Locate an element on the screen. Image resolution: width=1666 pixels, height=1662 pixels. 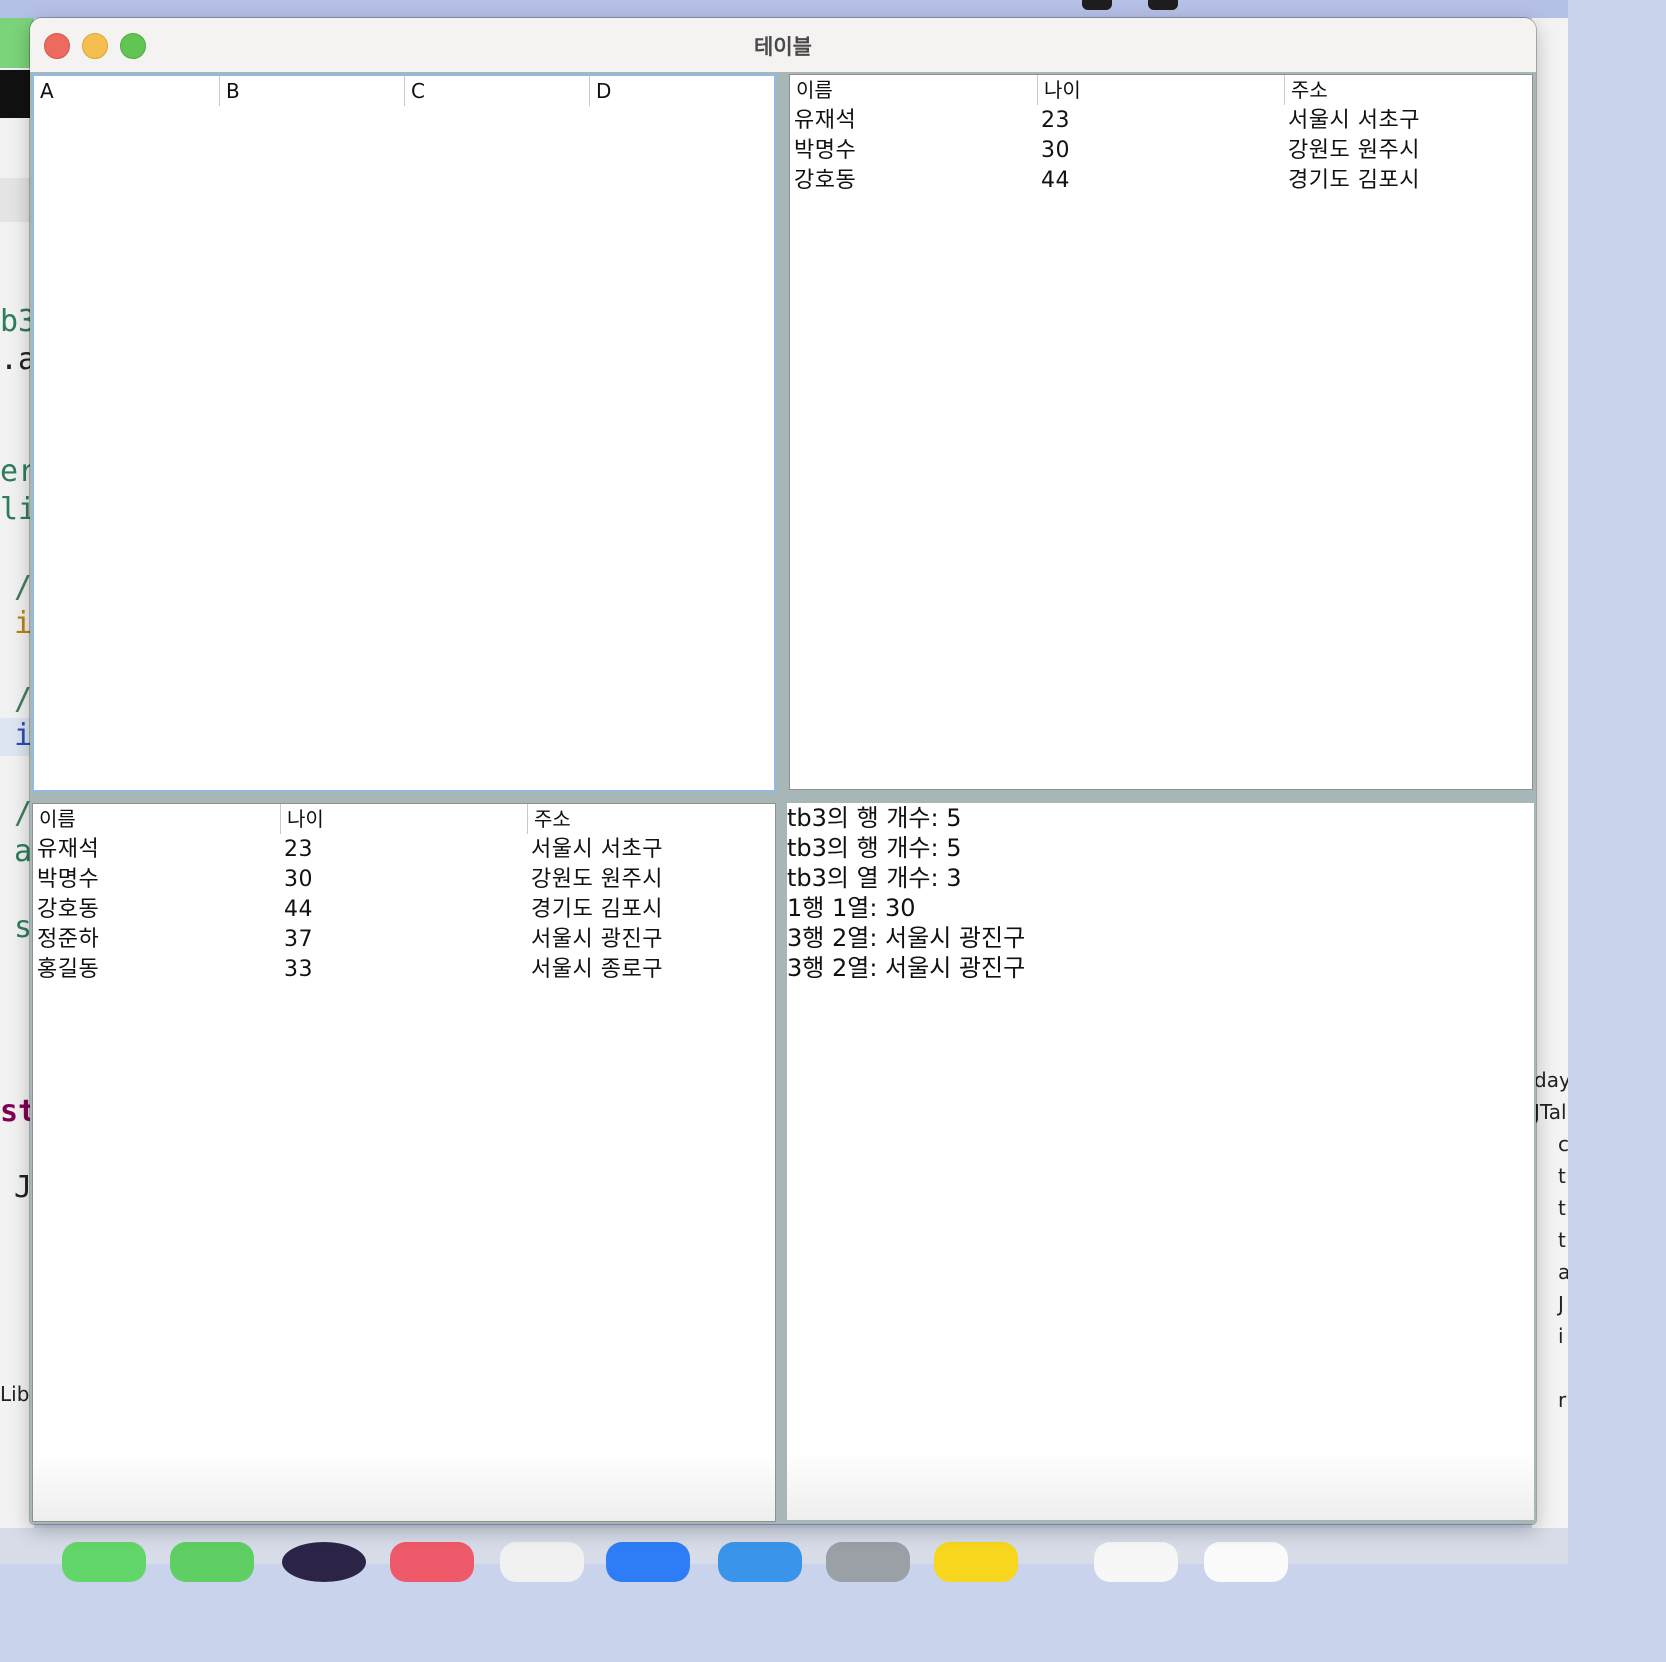
code-fragment: li is located at coordinates (17, 509).